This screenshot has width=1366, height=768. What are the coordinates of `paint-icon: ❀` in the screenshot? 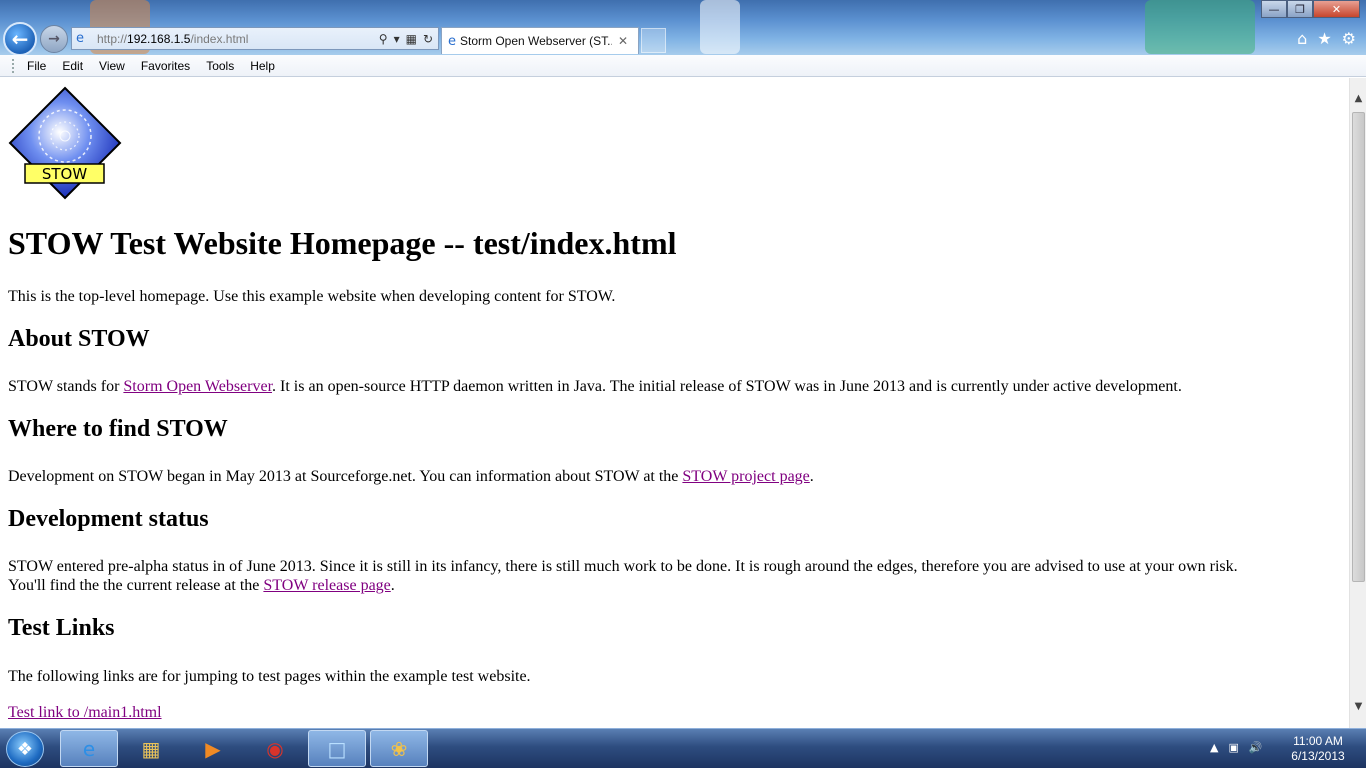 It's located at (399, 748).